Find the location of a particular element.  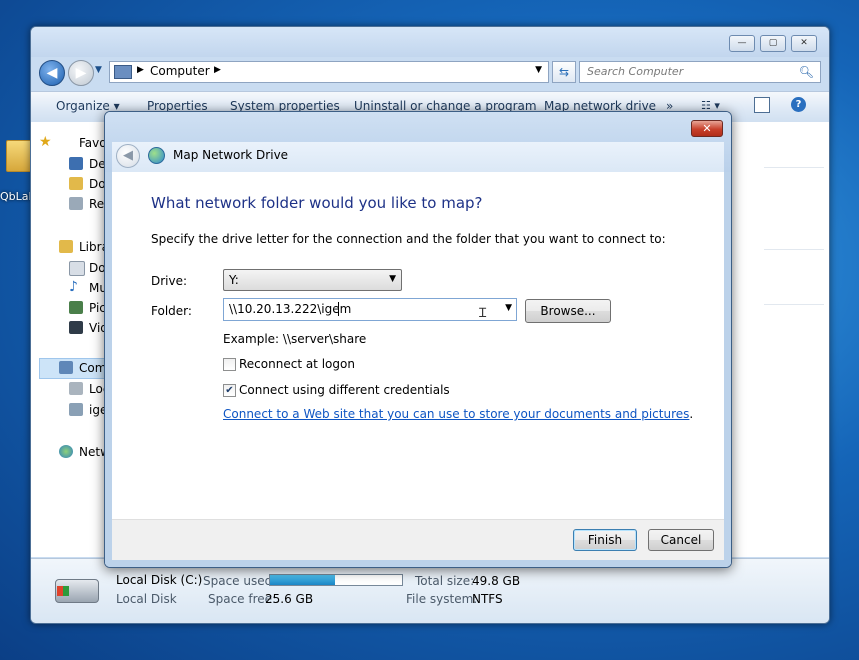

folder-example: Example: \\server\share is located at coordinates (295, 339).